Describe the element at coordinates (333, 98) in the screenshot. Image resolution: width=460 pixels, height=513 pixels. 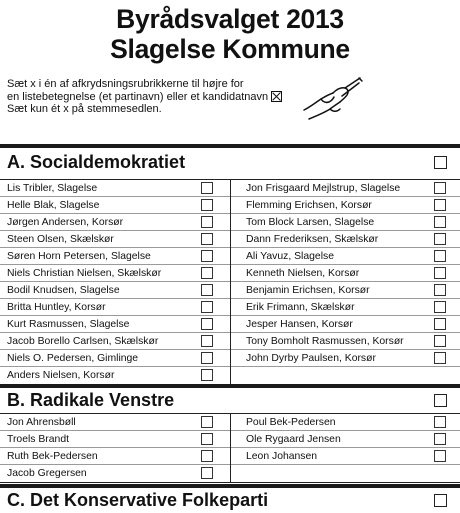
I see `hand-writing-icon` at that location.